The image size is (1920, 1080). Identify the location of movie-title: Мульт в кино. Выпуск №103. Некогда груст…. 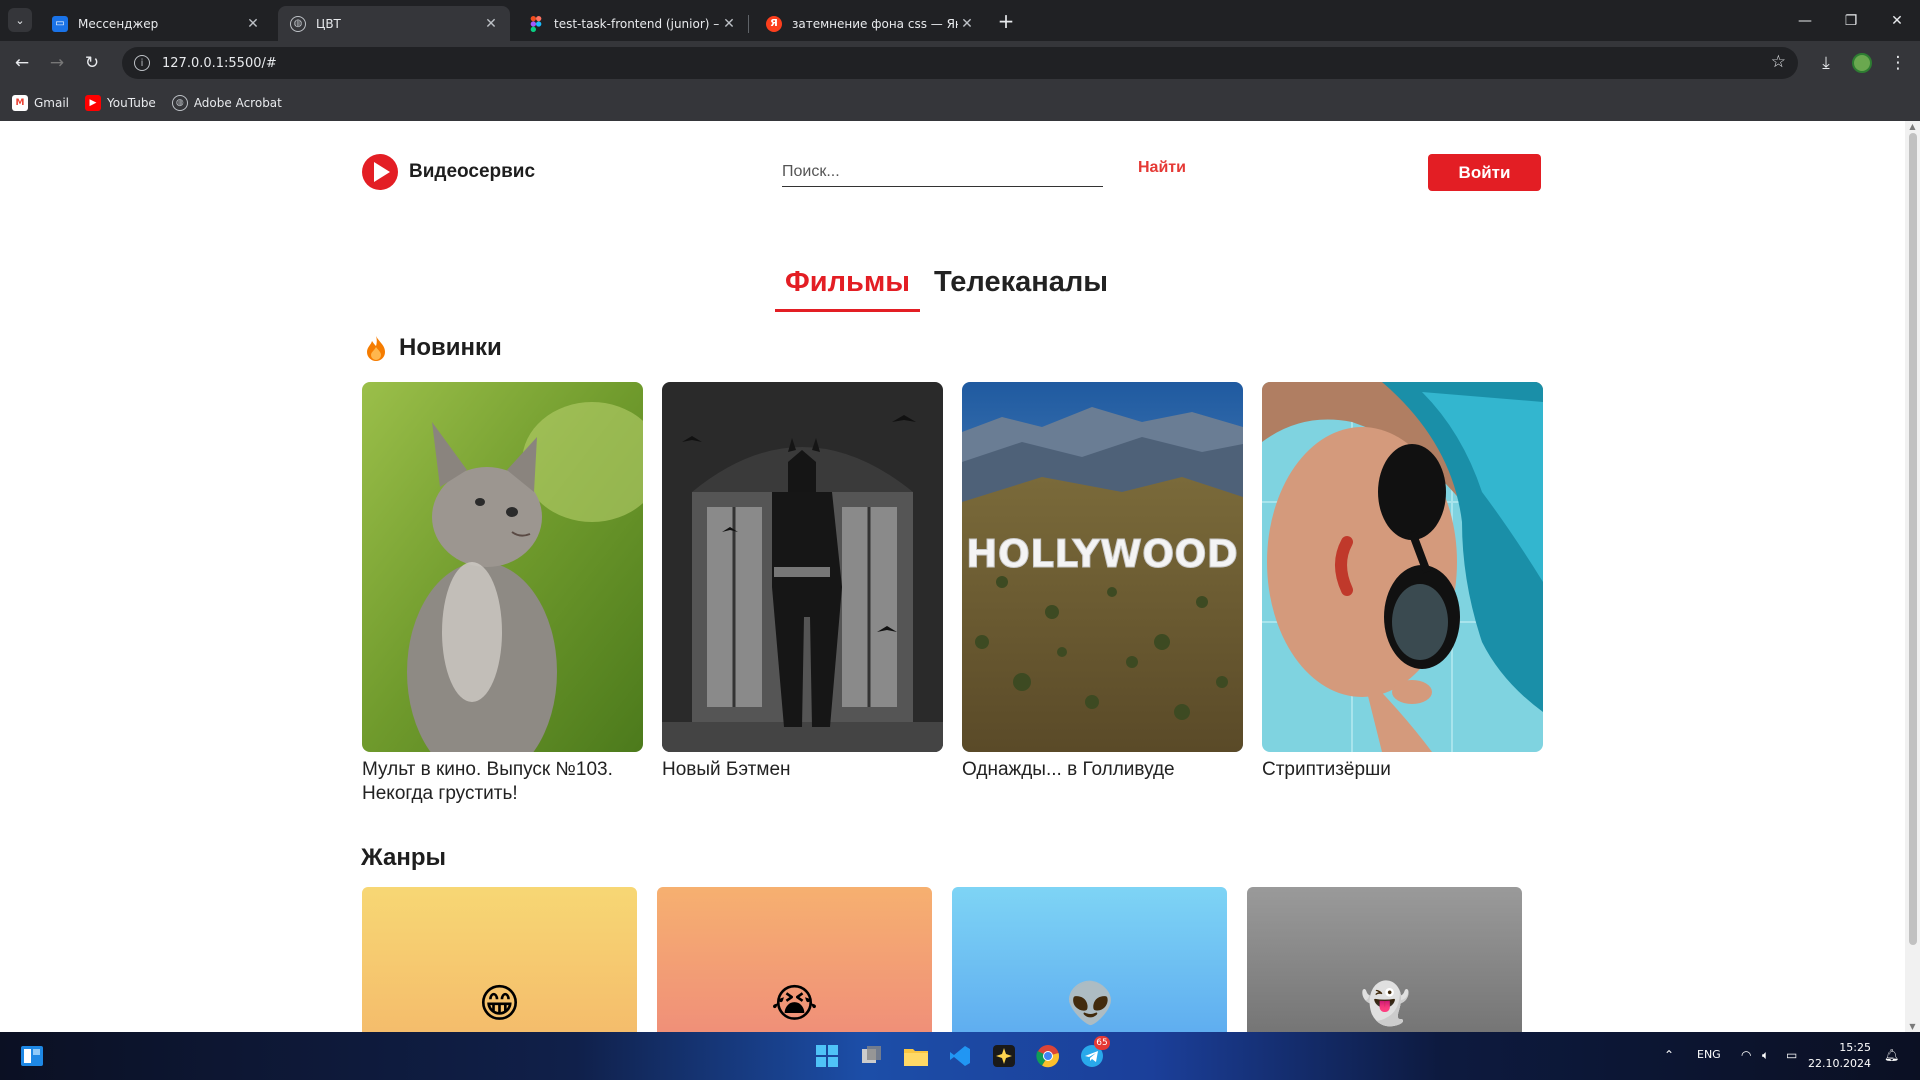
(502, 782).